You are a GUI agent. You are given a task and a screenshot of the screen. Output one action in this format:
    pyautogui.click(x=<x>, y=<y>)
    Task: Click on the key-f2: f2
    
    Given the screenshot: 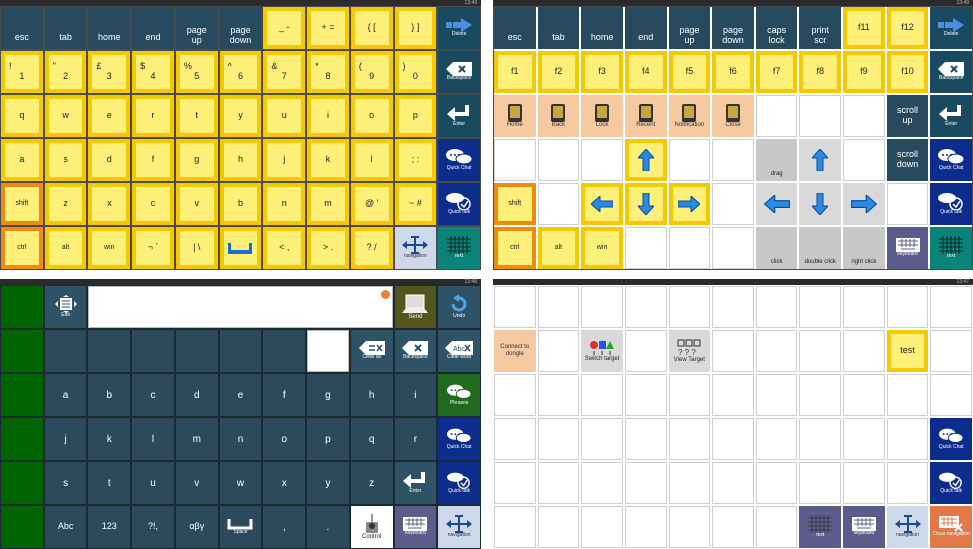 What is the action you would take?
    pyautogui.click(x=558, y=72)
    